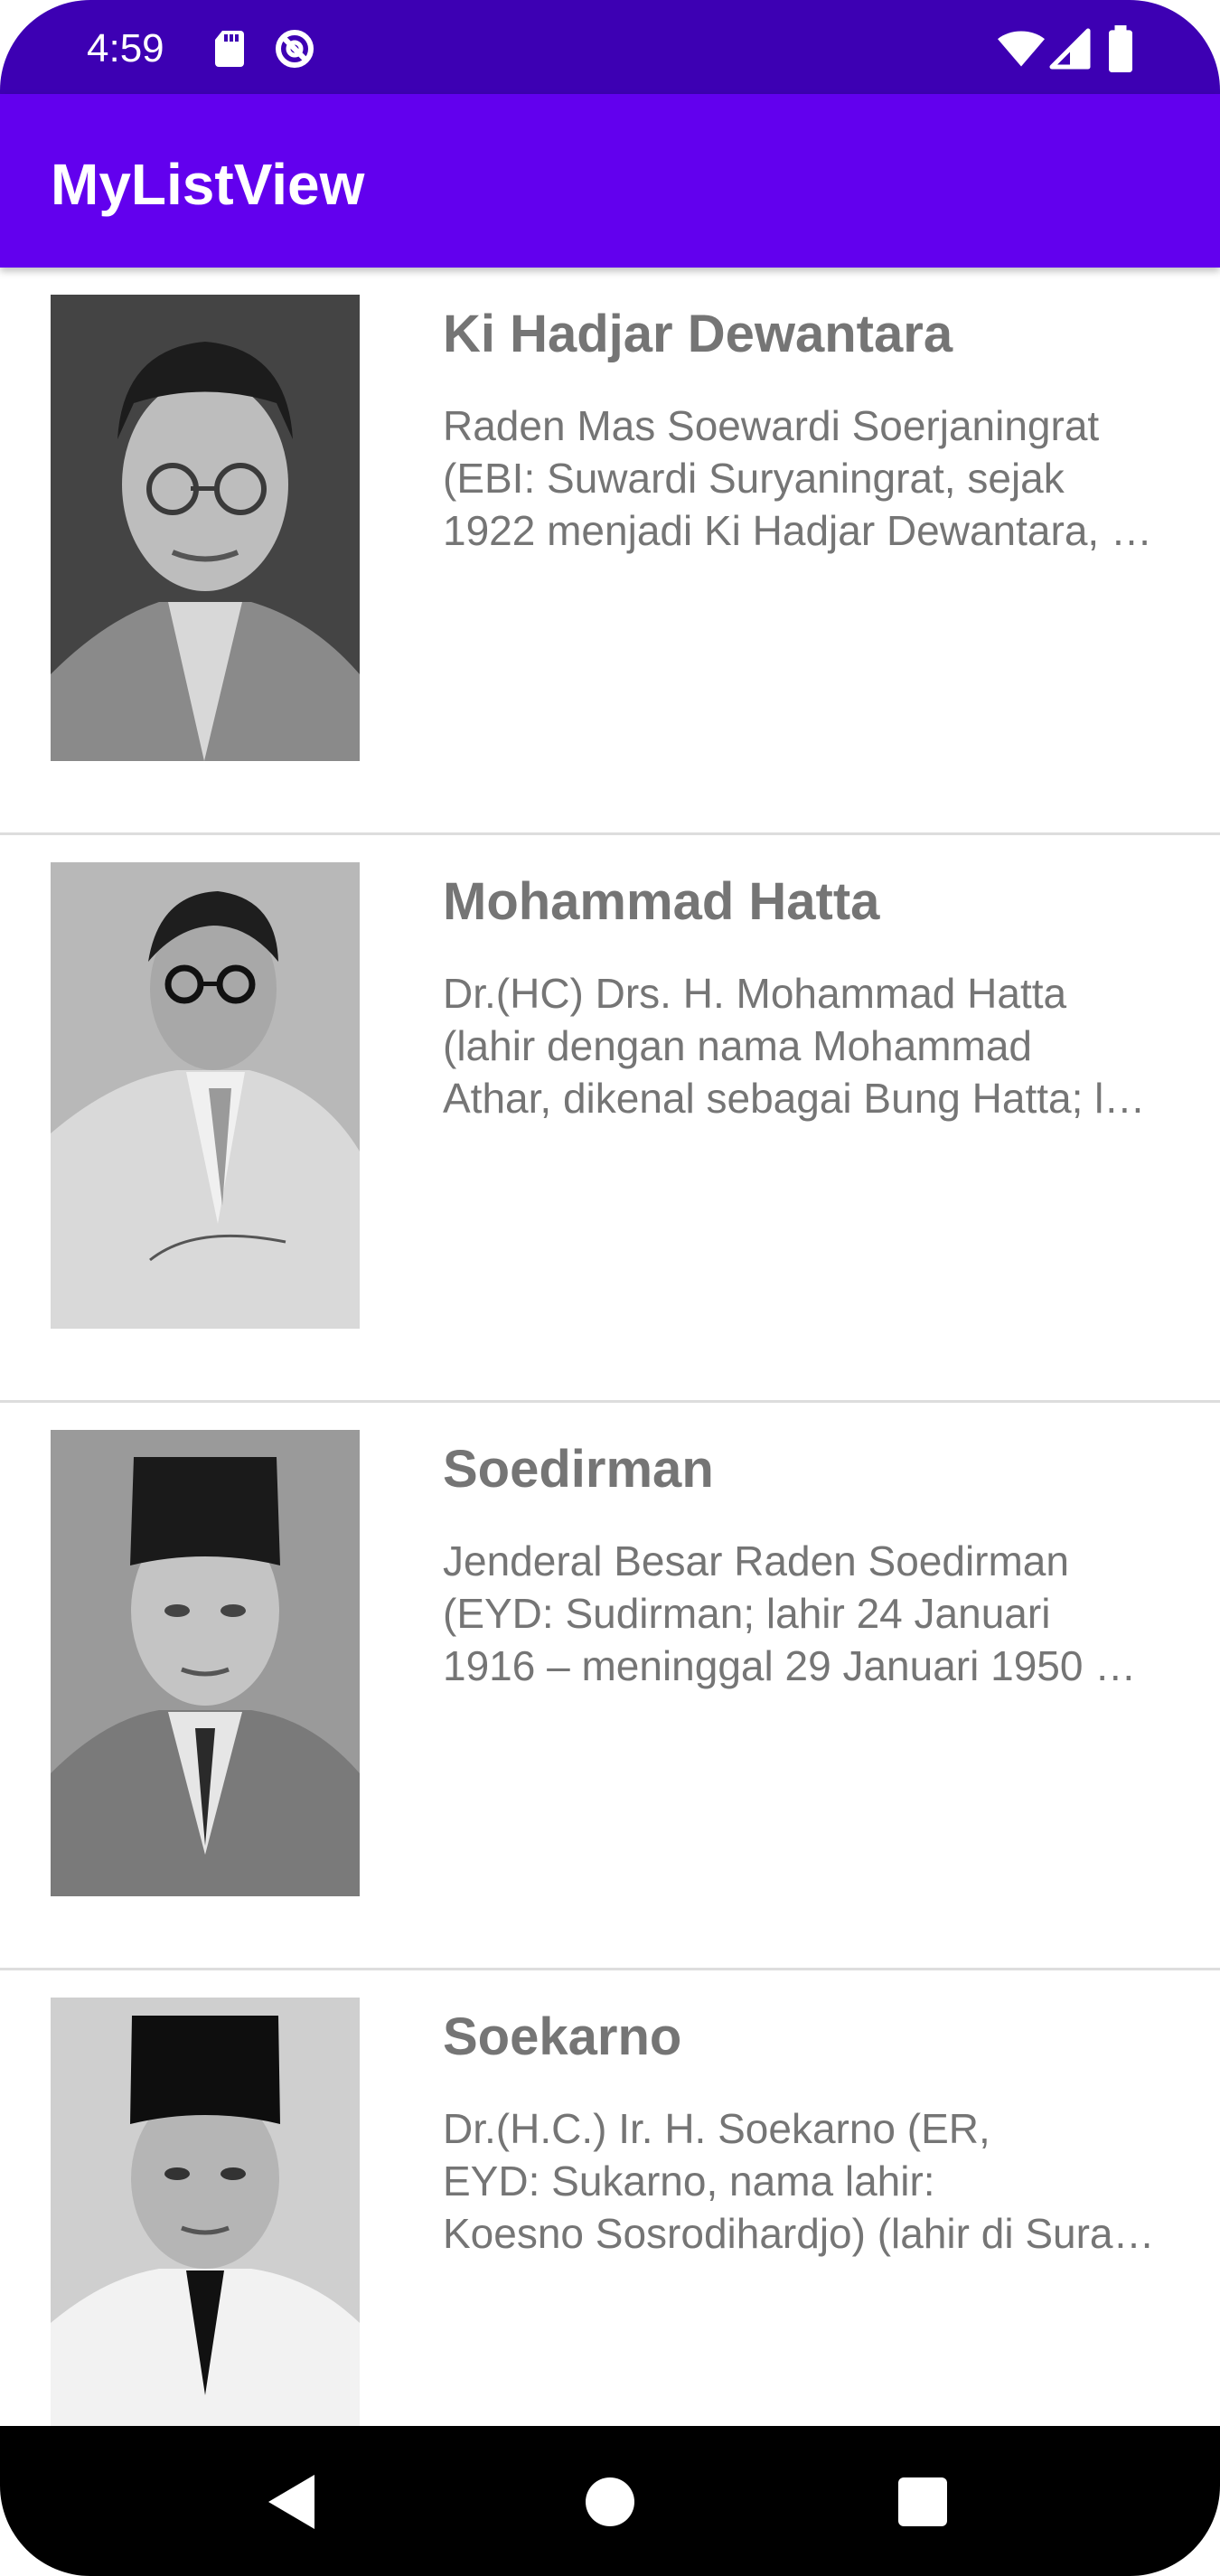  Describe the element at coordinates (754, 478) in the screenshot. I see `description-line: (EBI: Suwardi Suryaningrat, sejak` at that location.